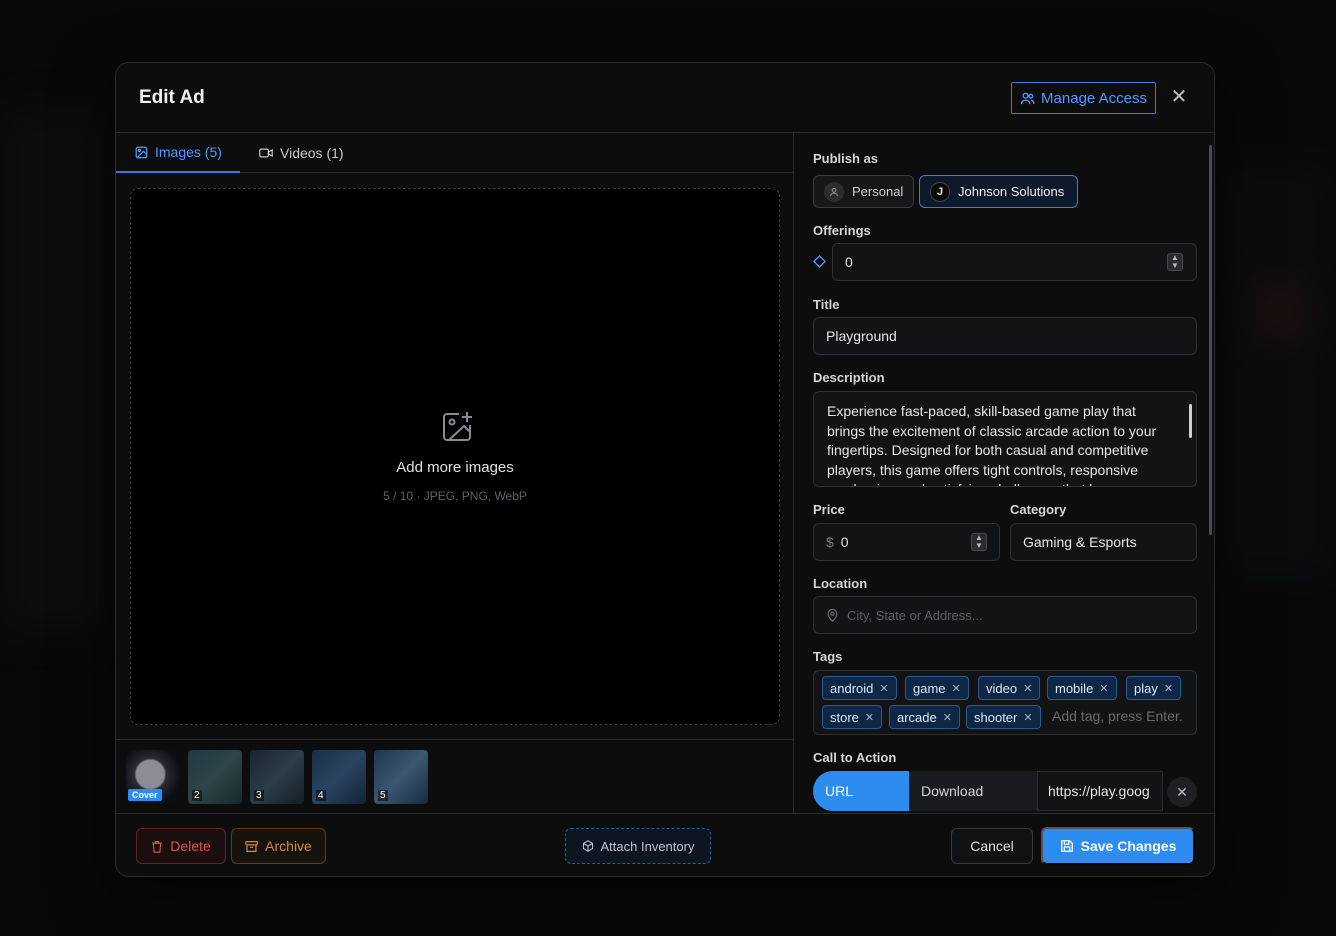 This screenshot has height=936, width=1336. What do you see at coordinates (840, 583) in the screenshot?
I see `location-label: Location` at bounding box center [840, 583].